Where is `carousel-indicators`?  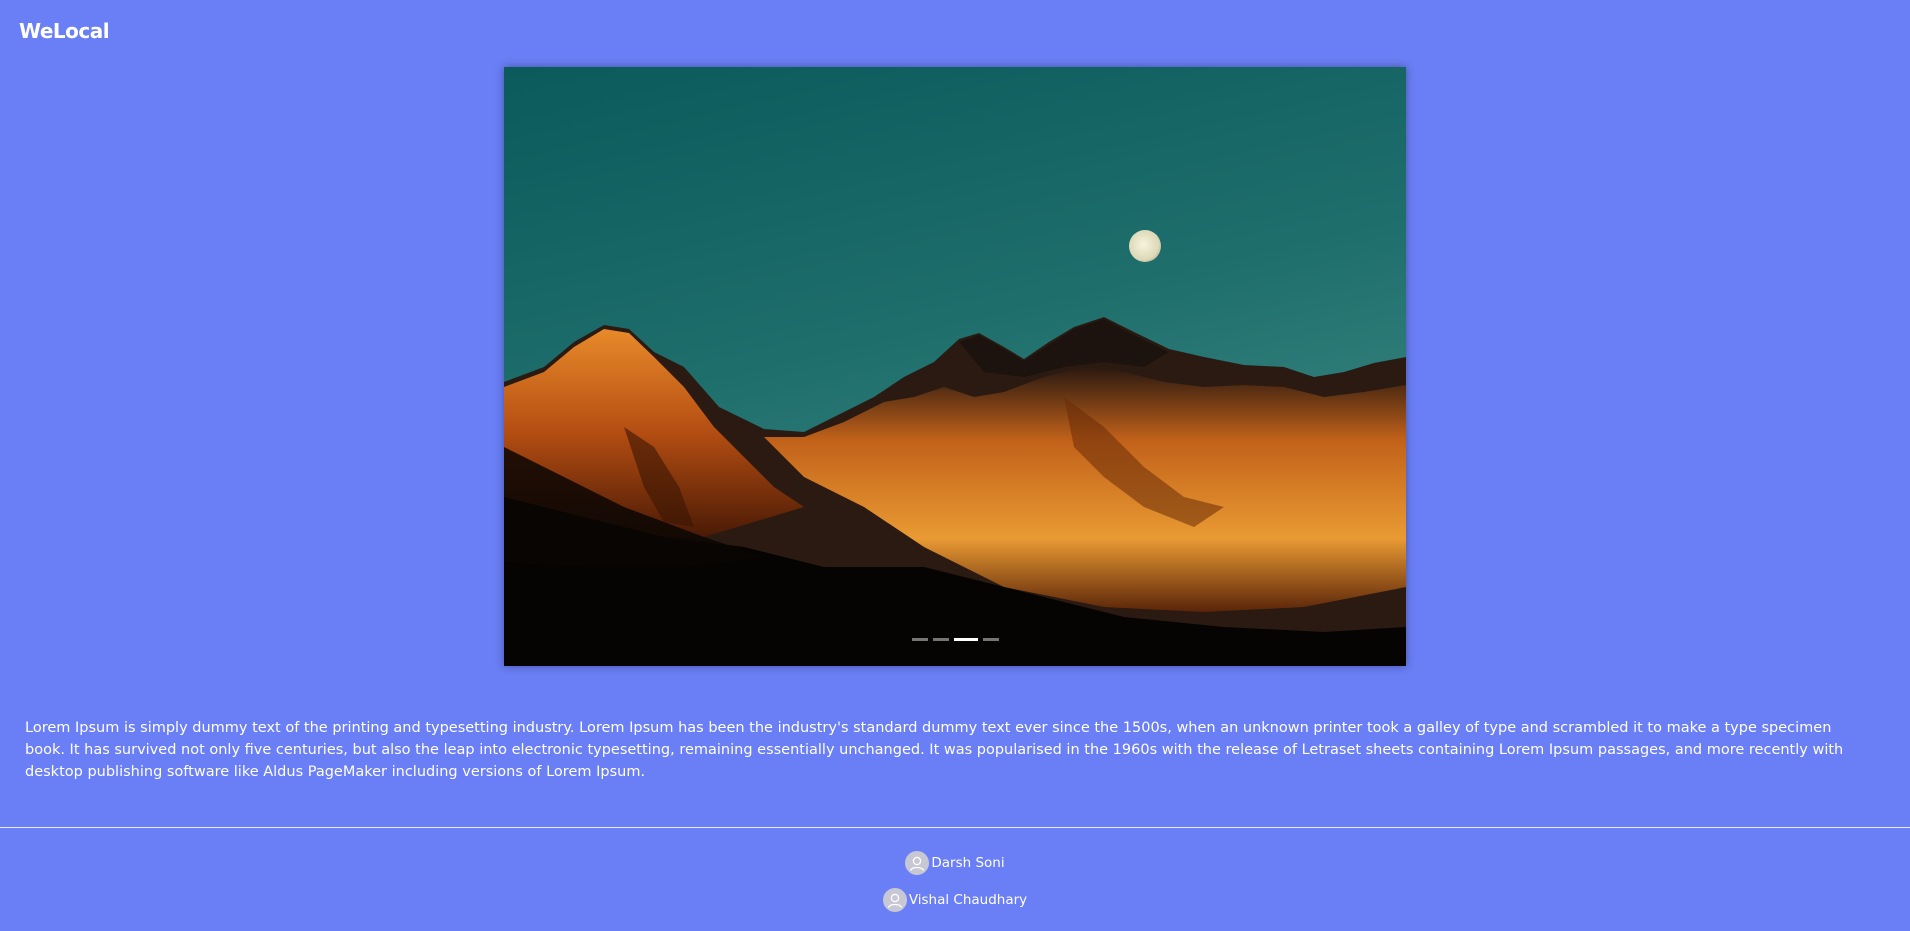
carousel-indicators is located at coordinates (955, 639).